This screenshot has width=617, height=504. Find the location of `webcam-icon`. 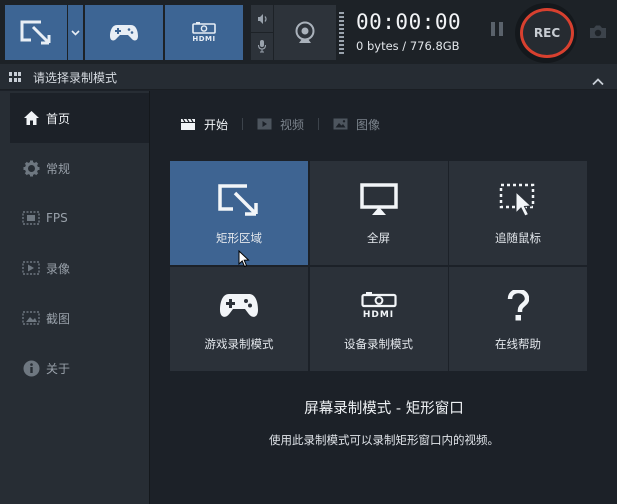

webcam-icon is located at coordinates (305, 32).